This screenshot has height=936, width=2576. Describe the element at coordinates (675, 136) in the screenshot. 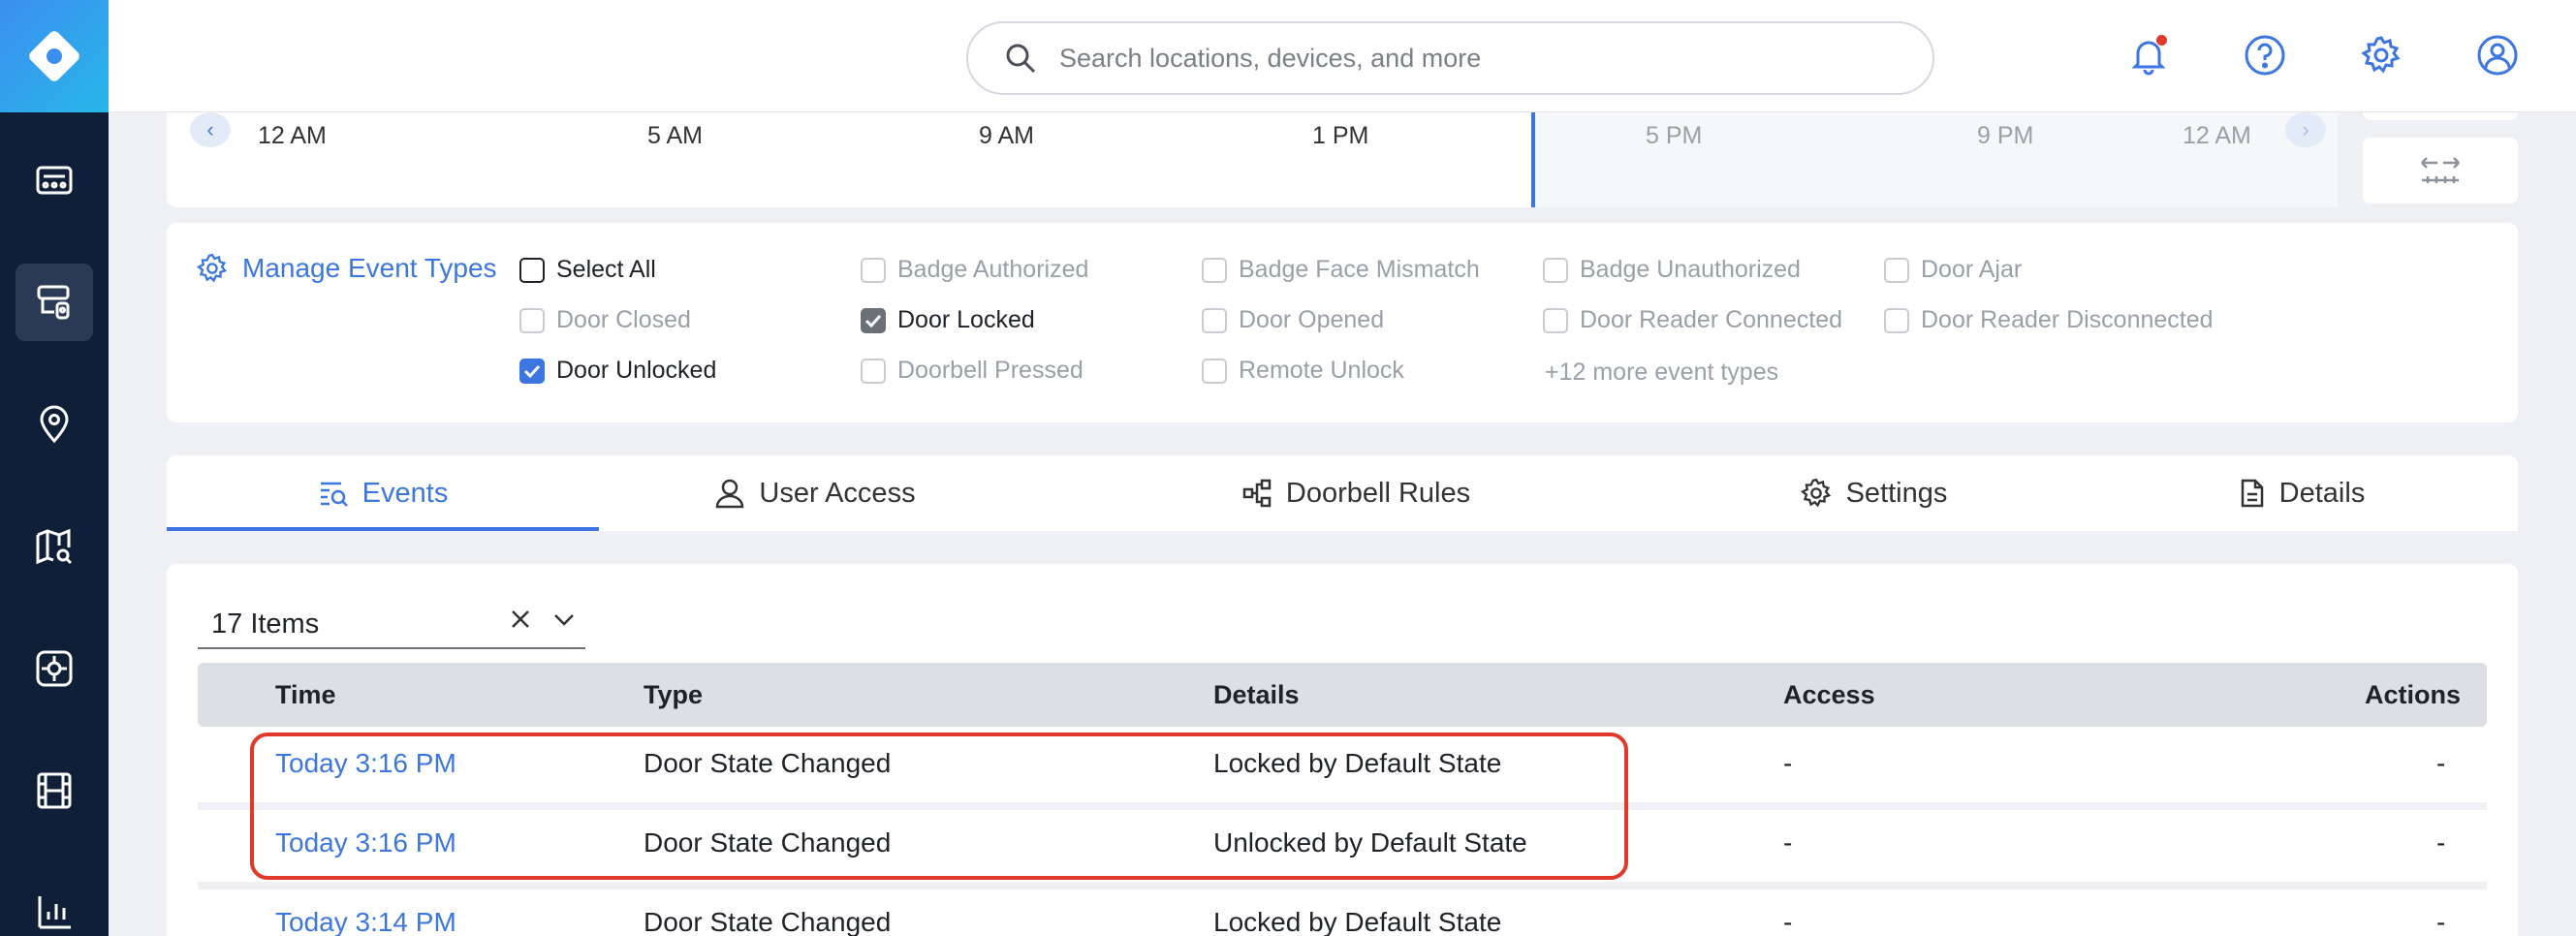

I see `timeline-label: 5 AM` at that location.